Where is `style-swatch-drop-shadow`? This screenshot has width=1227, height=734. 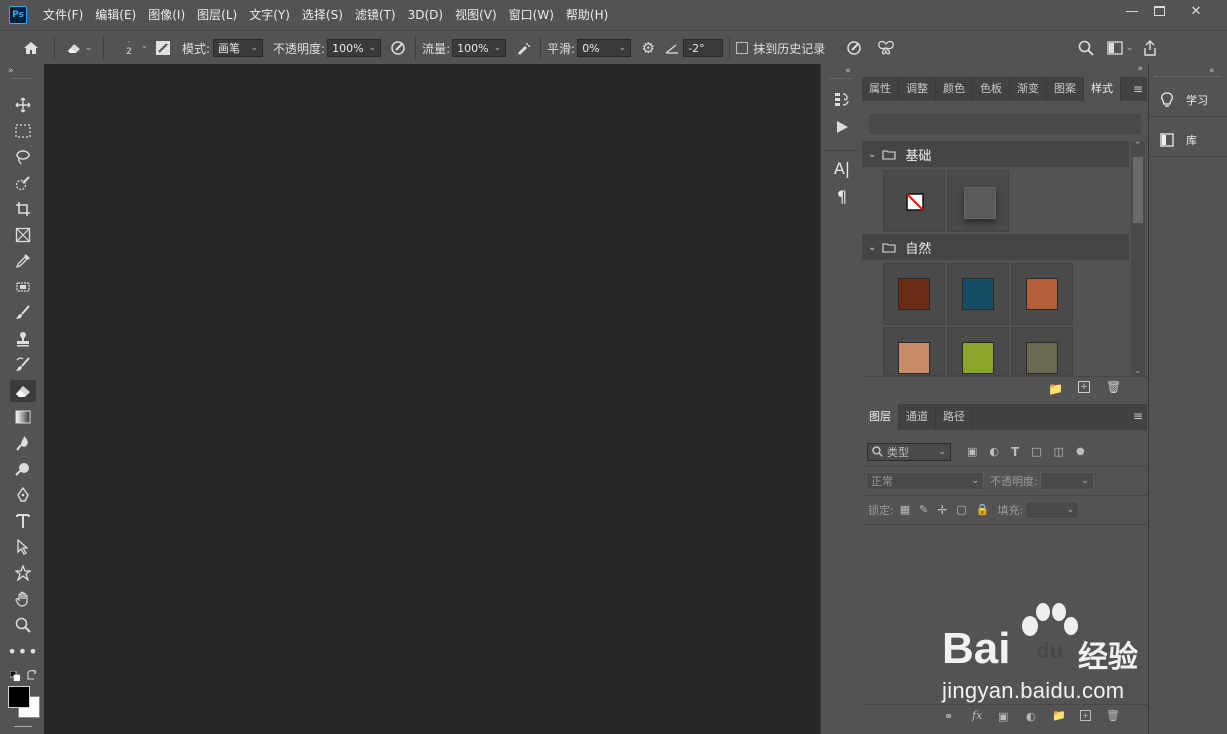
style-swatch-drop-shadow is located at coordinates (978, 201).